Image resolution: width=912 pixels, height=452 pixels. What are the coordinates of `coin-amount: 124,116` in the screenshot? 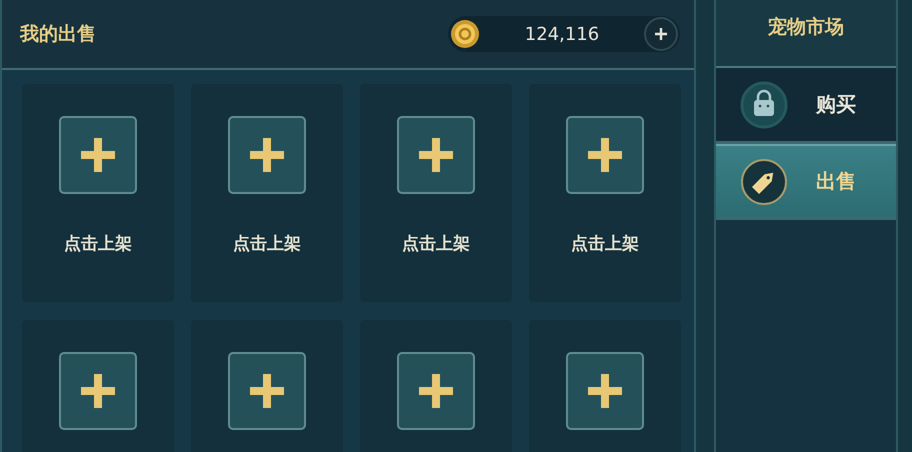 It's located at (562, 34).